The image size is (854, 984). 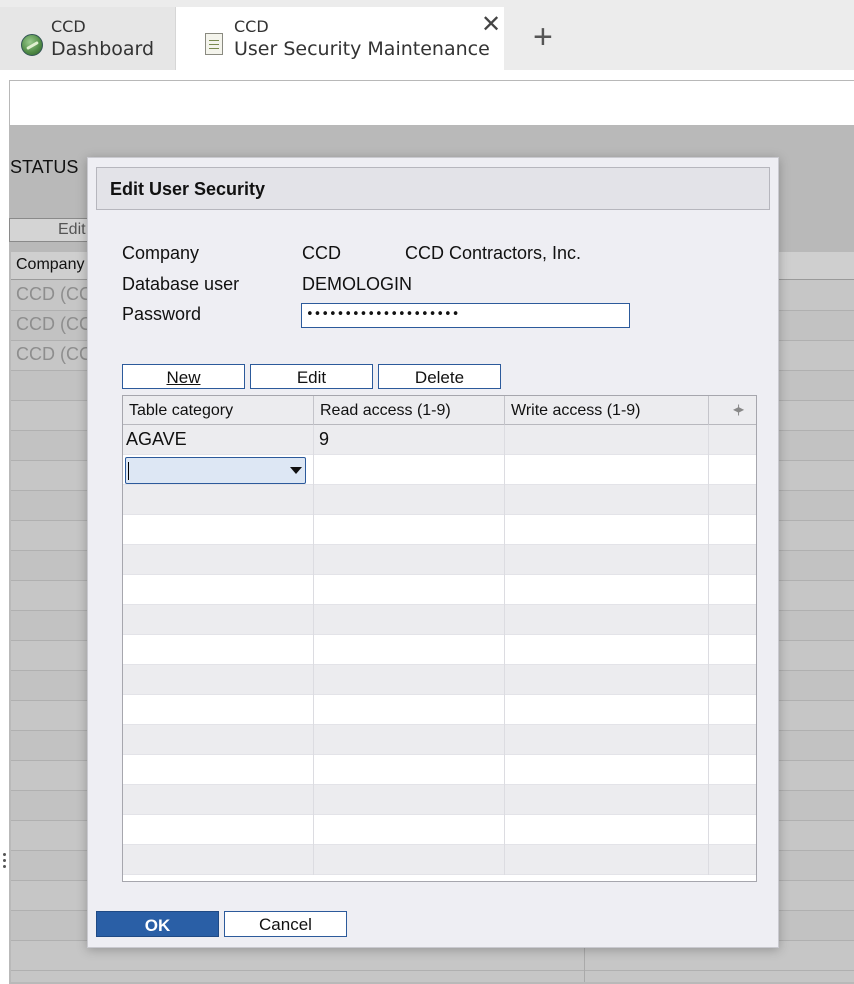 I want to click on column-resize: ◂|▸, so click(x=732, y=410).